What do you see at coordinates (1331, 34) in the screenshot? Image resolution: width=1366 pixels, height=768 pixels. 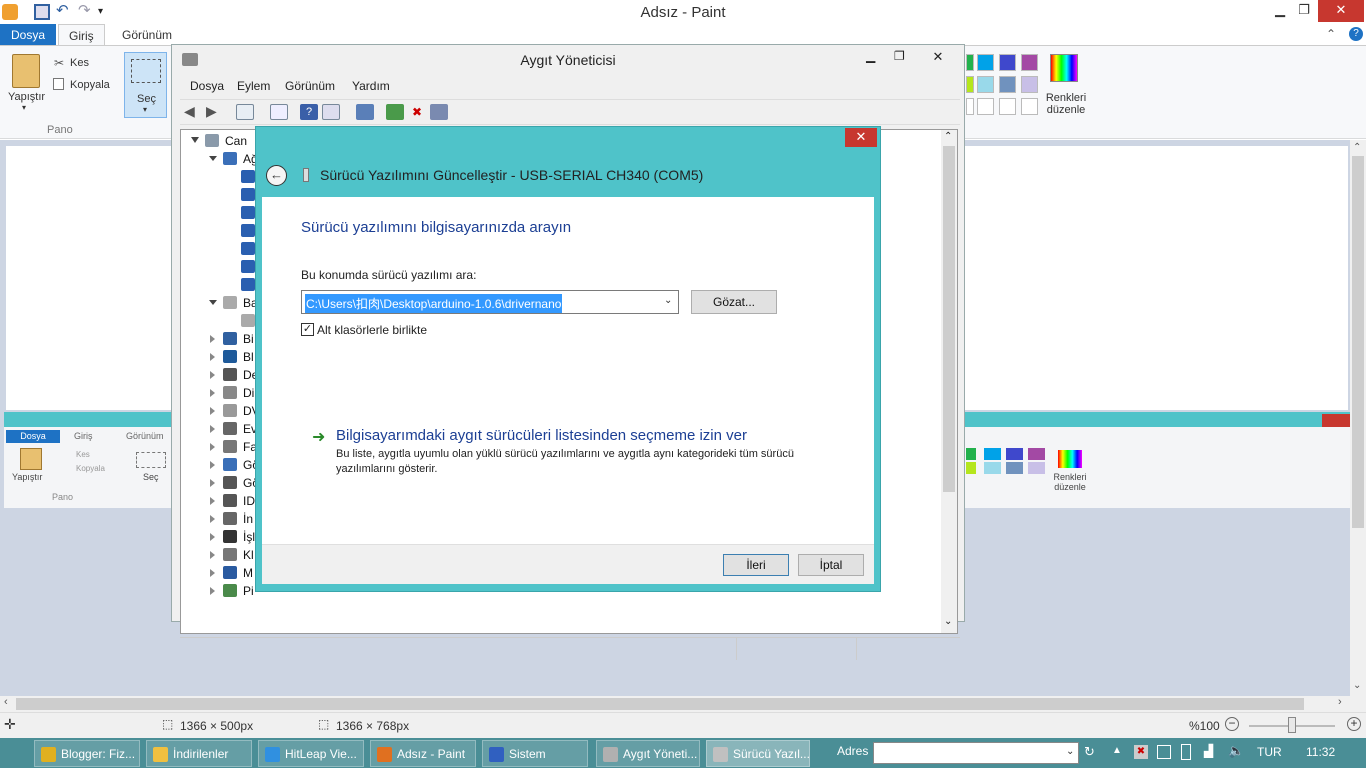 I see `ribbon-collapse-icon: ⌃` at bounding box center [1331, 34].